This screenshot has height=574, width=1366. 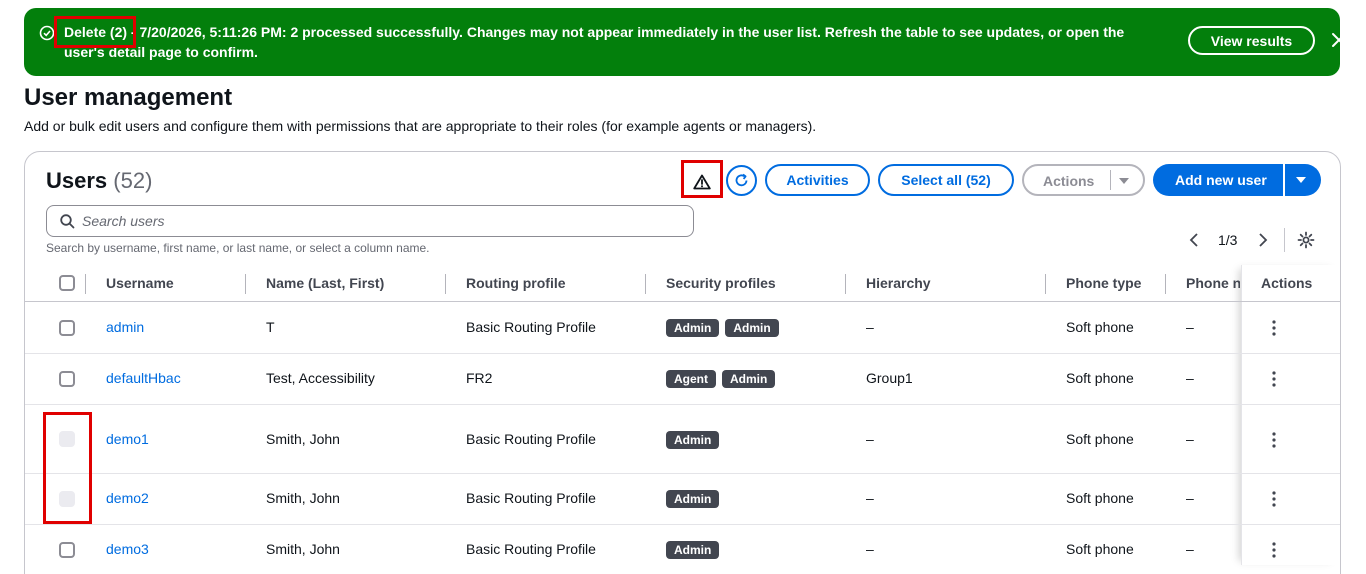 What do you see at coordinates (67, 221) in the screenshot?
I see `search-icon` at bounding box center [67, 221].